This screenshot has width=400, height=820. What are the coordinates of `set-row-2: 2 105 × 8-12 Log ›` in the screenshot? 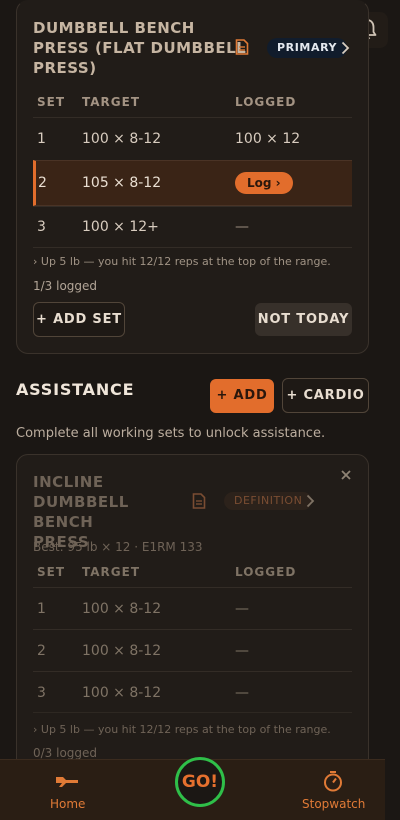 It's located at (192, 183).